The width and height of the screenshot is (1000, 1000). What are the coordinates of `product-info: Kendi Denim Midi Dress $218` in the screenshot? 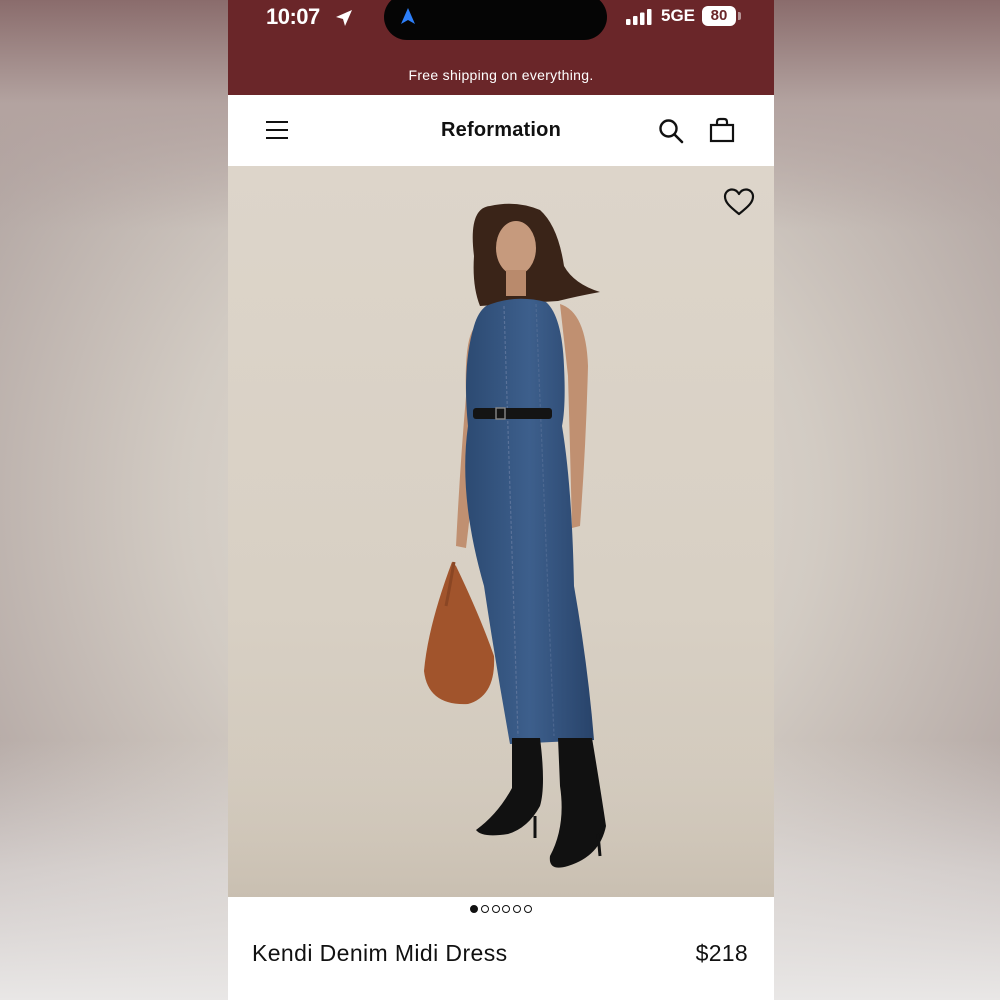 It's located at (501, 948).